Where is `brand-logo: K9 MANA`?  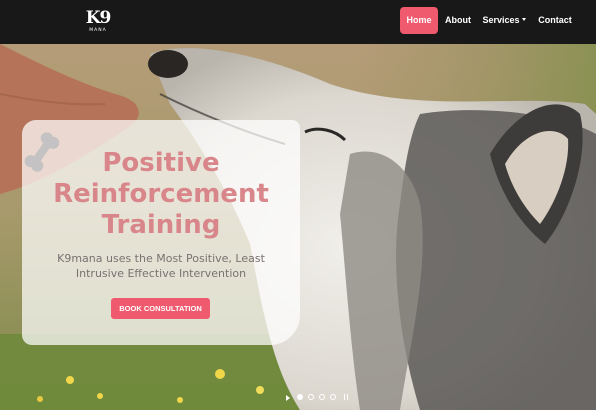 brand-logo: K9 MANA is located at coordinates (98, 22).